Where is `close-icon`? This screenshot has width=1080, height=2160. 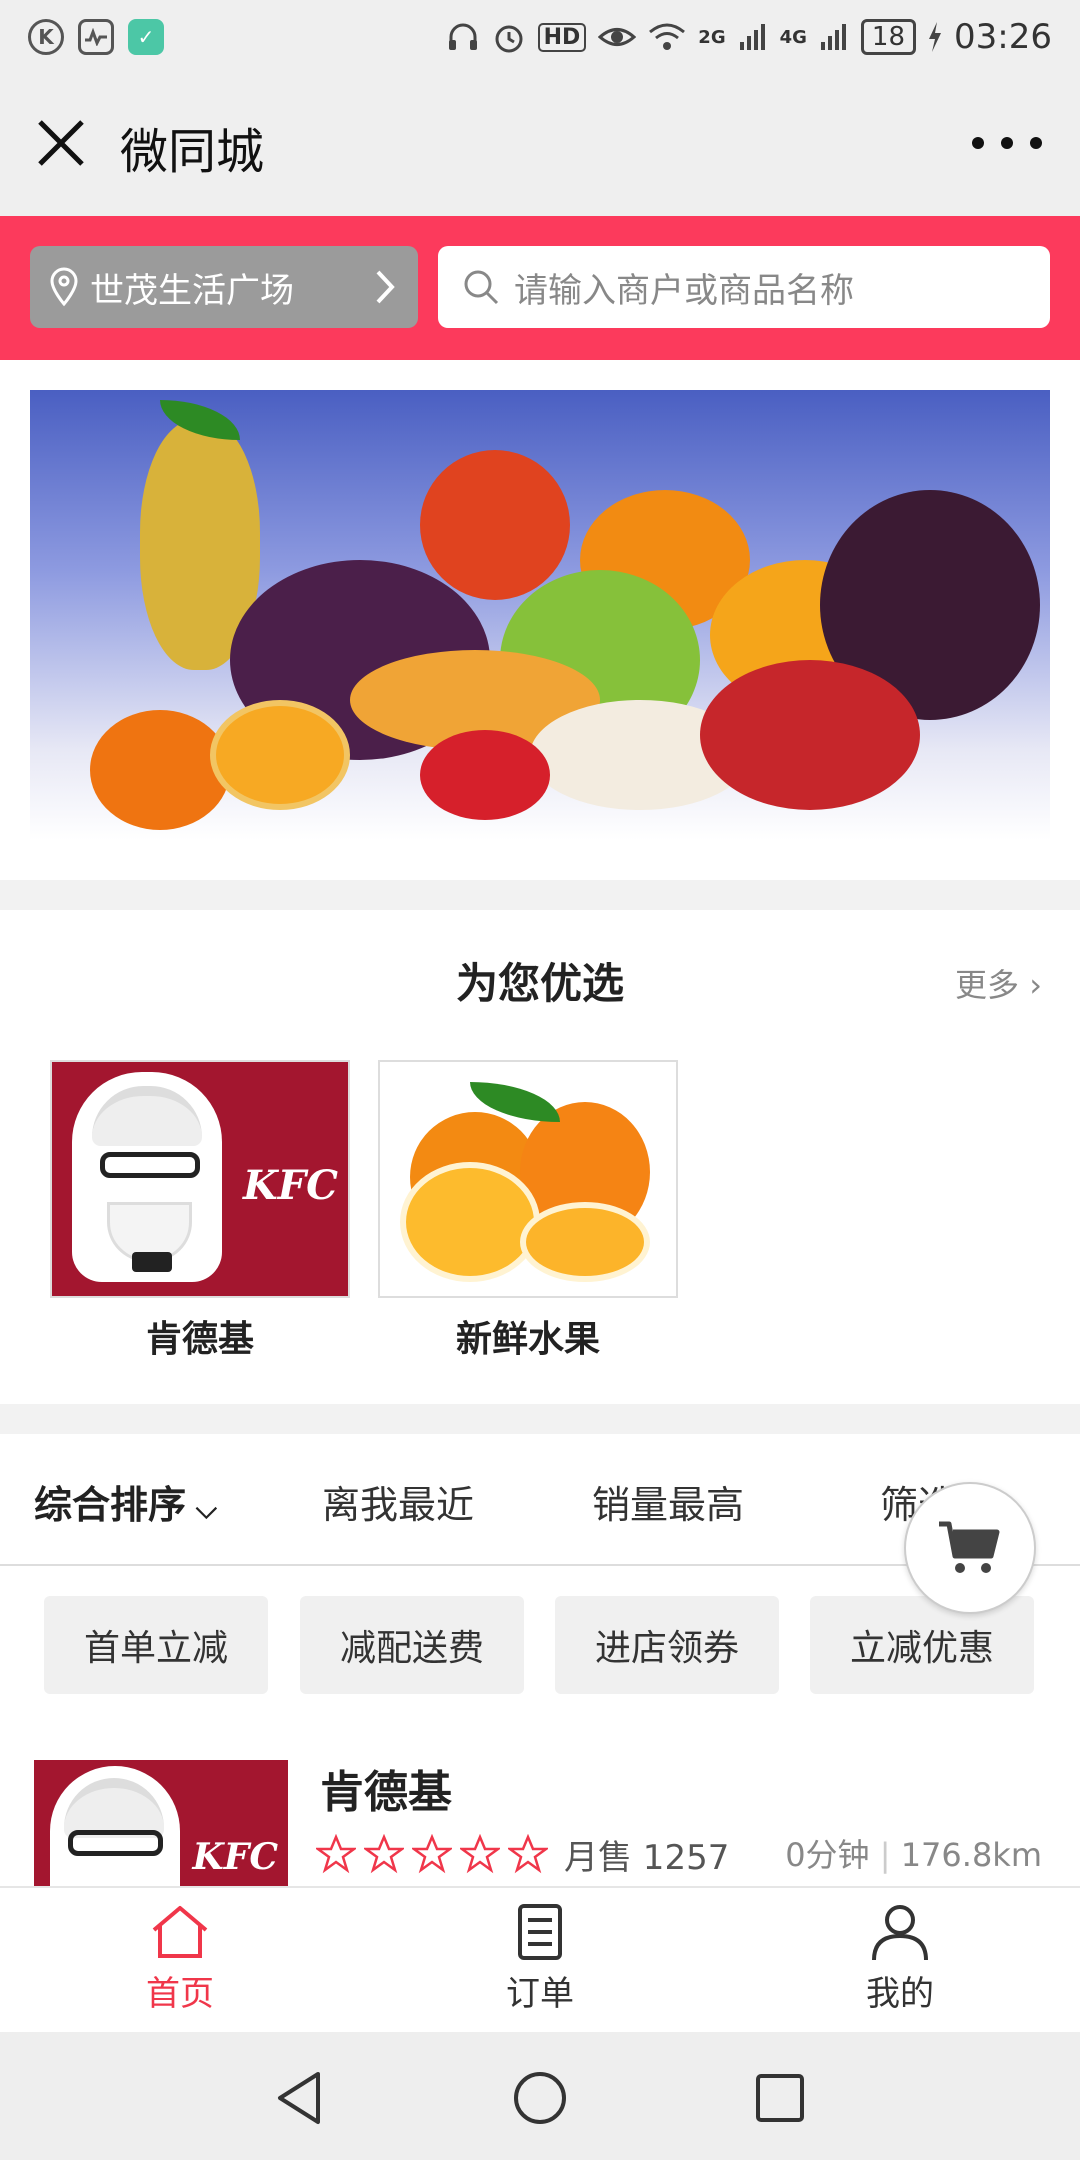
close-icon is located at coordinates (61, 143).